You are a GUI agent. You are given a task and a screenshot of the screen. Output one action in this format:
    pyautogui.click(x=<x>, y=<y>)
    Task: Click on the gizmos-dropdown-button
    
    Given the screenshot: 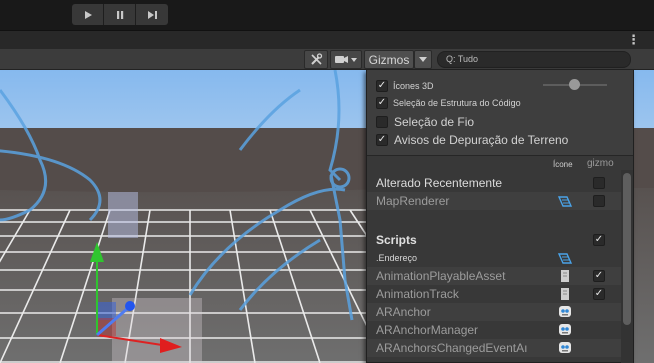 What is the action you would take?
    pyautogui.click(x=423, y=59)
    